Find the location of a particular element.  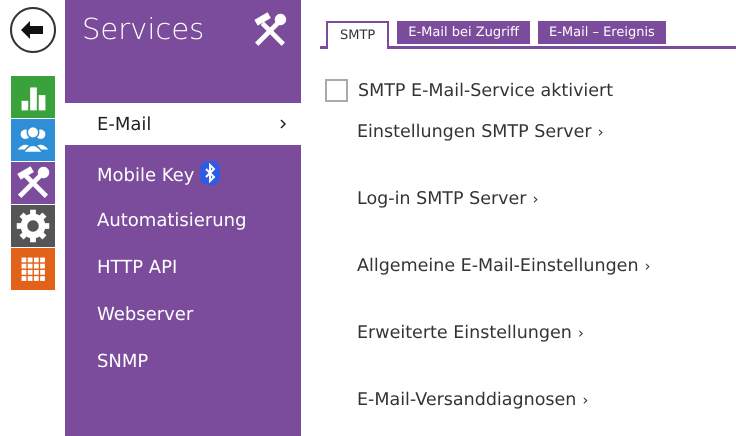

users-icon is located at coordinates (32, 140).